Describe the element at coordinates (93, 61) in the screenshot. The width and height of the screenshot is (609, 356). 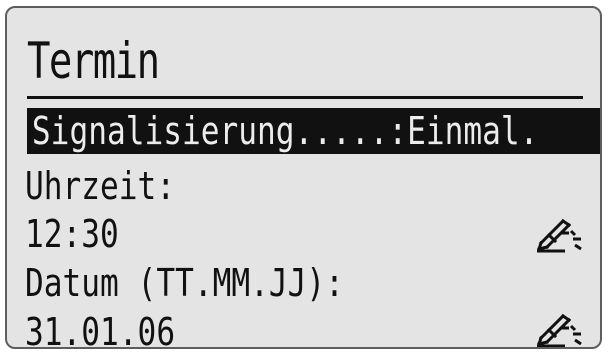
I see `page-title: Termin` at that location.